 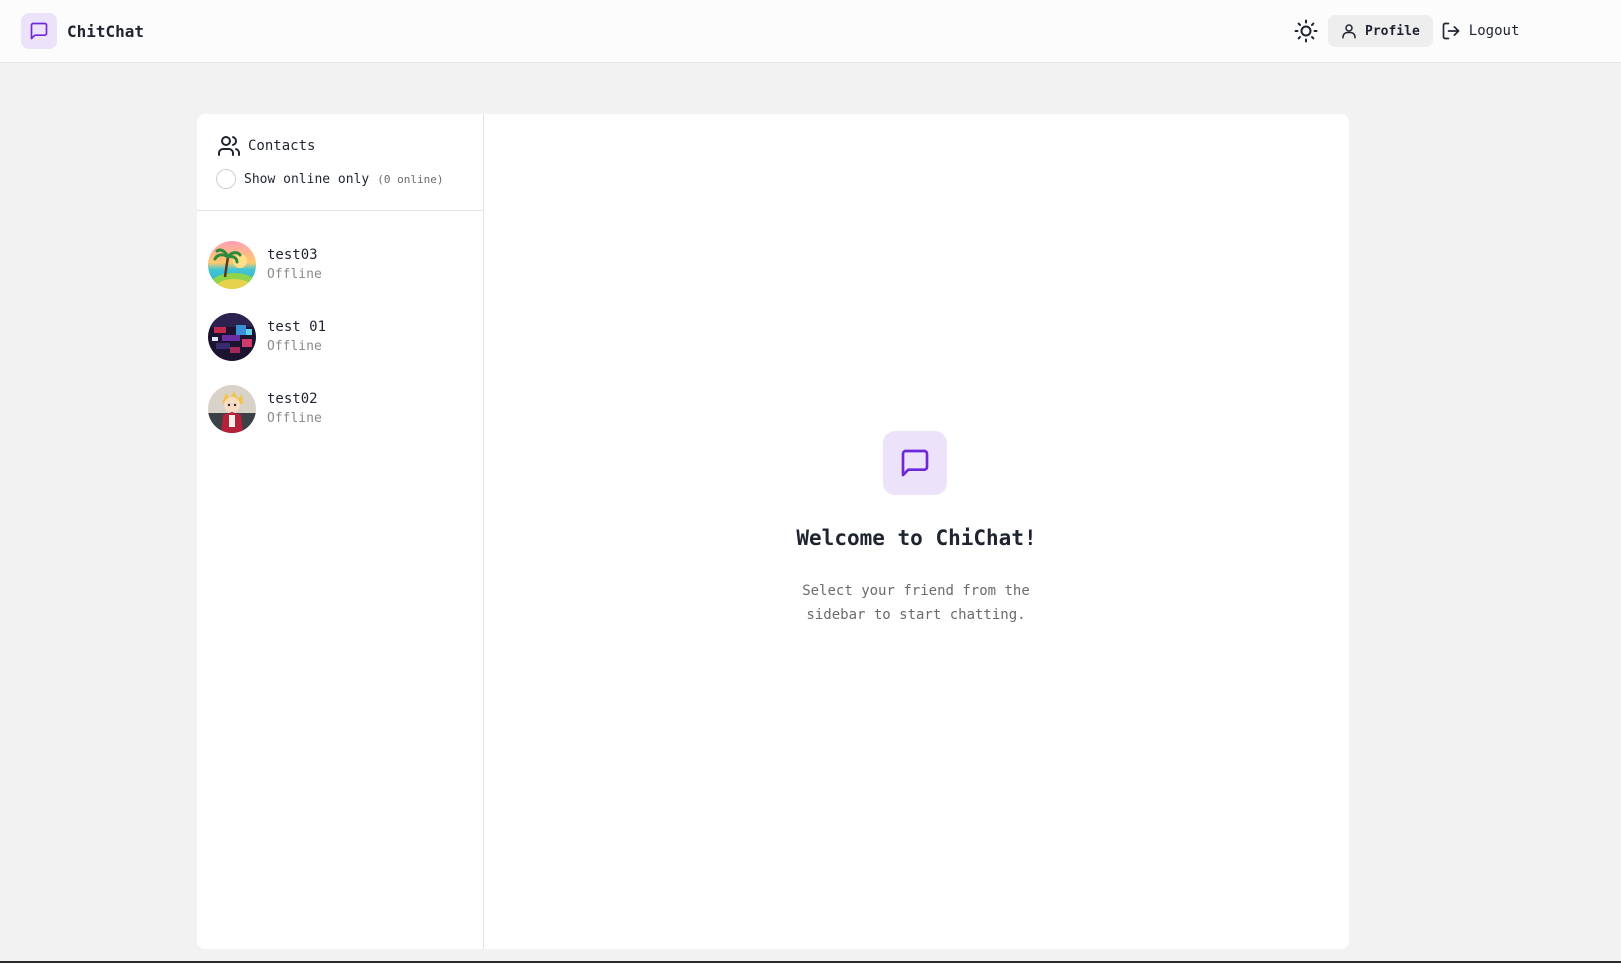 I want to click on profile-label: Profile, so click(x=1392, y=31).